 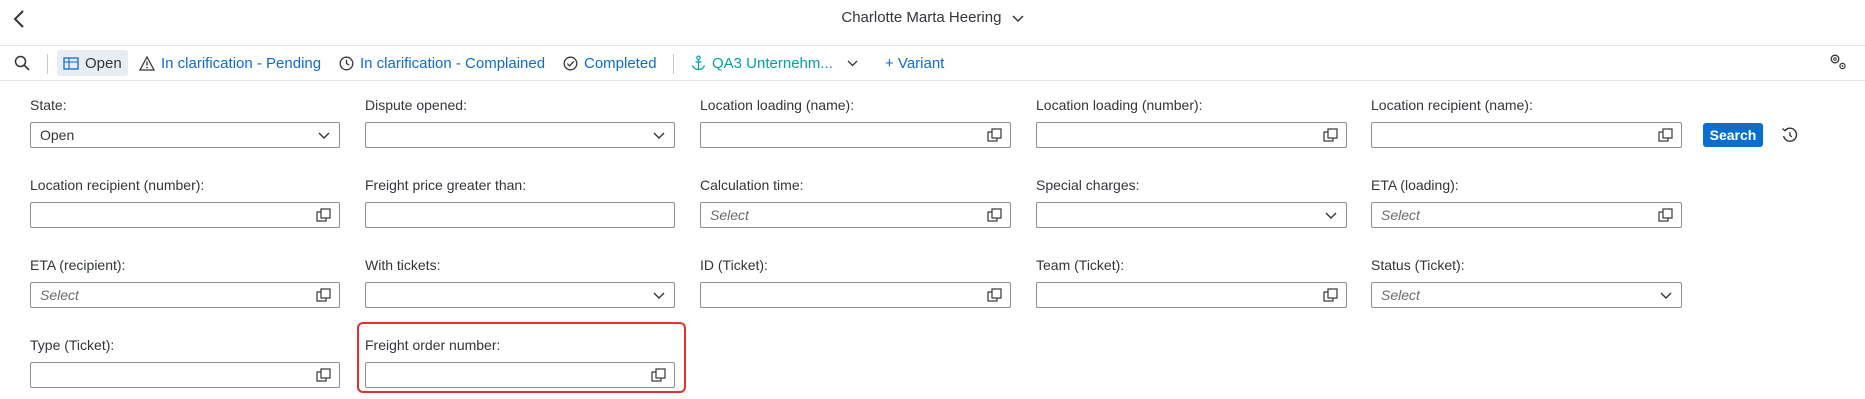 I want to click on dispute-opened-select, so click(x=520, y=135).